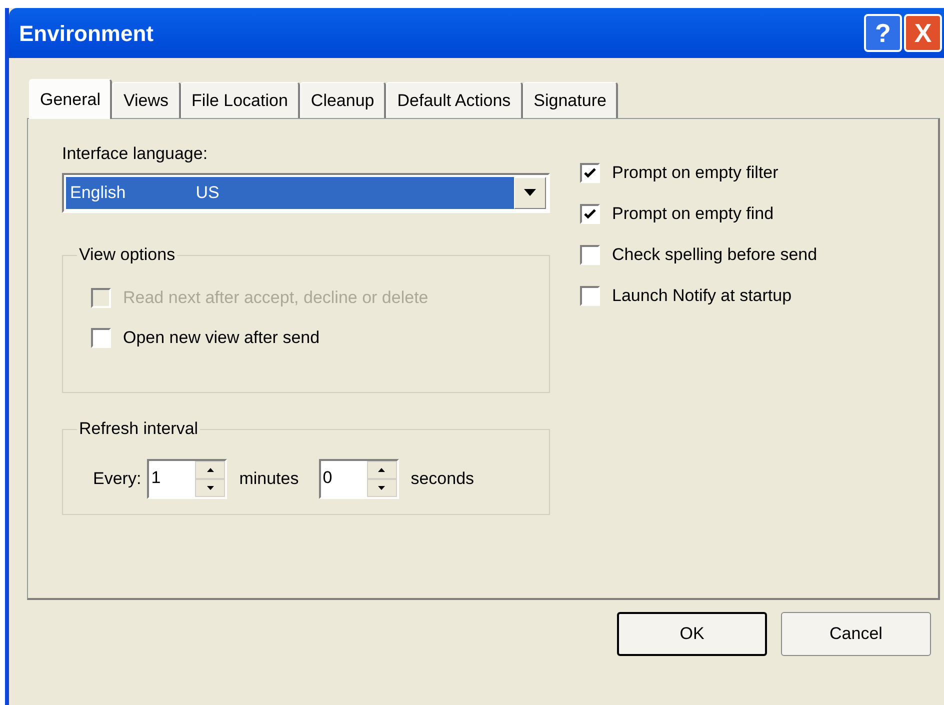 The image size is (944, 705). I want to click on interface-language-label: Interface language:, so click(135, 154).